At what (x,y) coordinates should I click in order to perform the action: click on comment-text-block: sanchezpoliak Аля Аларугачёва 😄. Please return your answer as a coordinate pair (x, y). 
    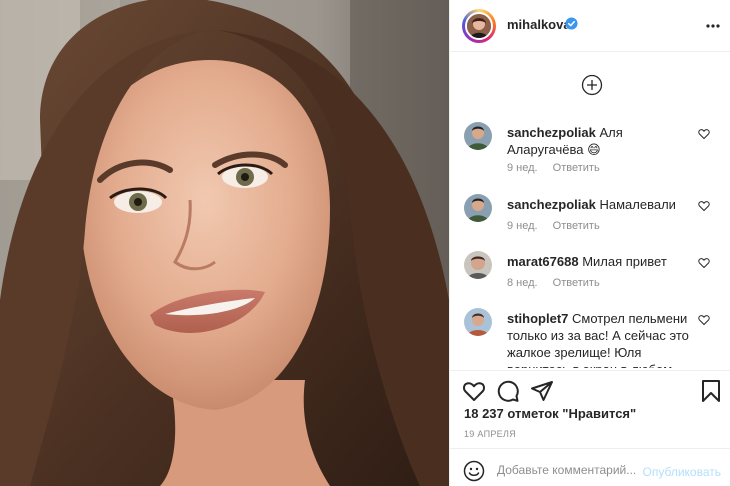
    Looking at the image, I should click on (602, 141).